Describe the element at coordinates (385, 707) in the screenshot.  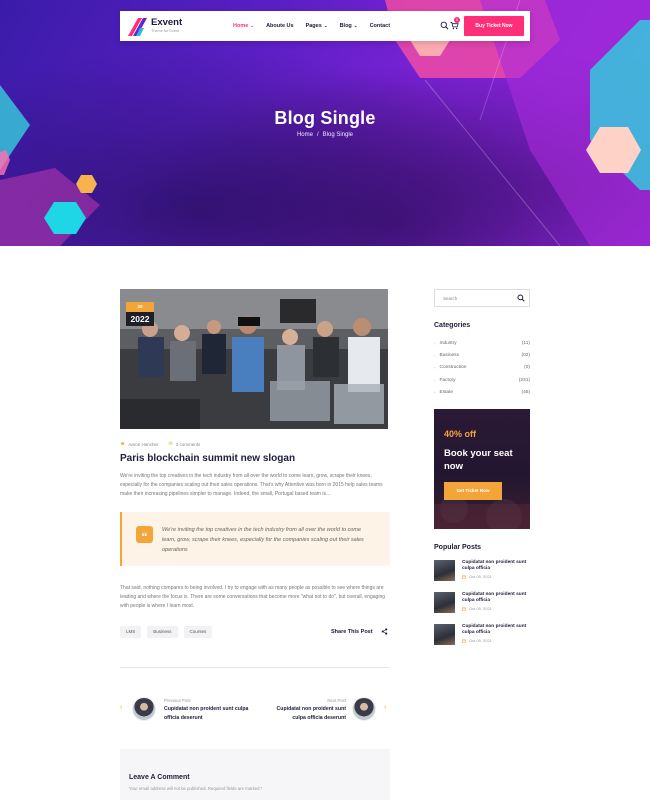
I see `next-arrow-icon: ›` at that location.